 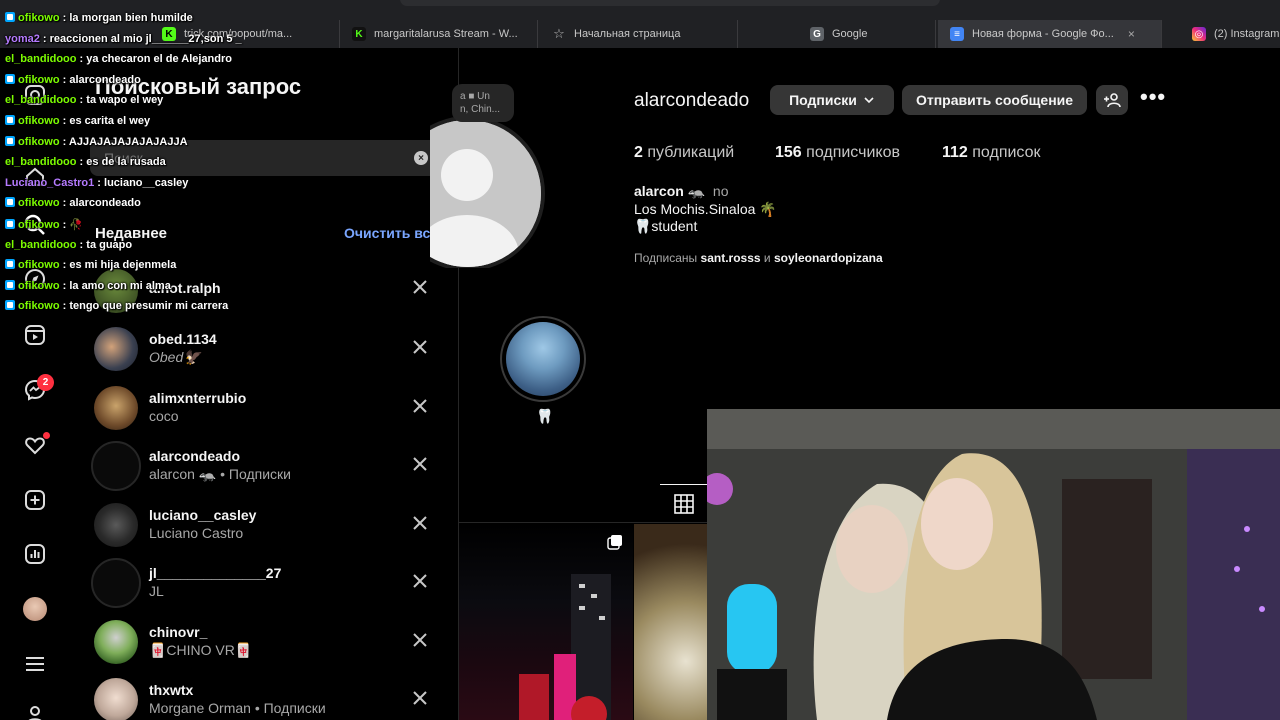 What do you see at coordinates (266, 585) in the screenshot?
I see `recent-item: jl______________27 JL` at bounding box center [266, 585].